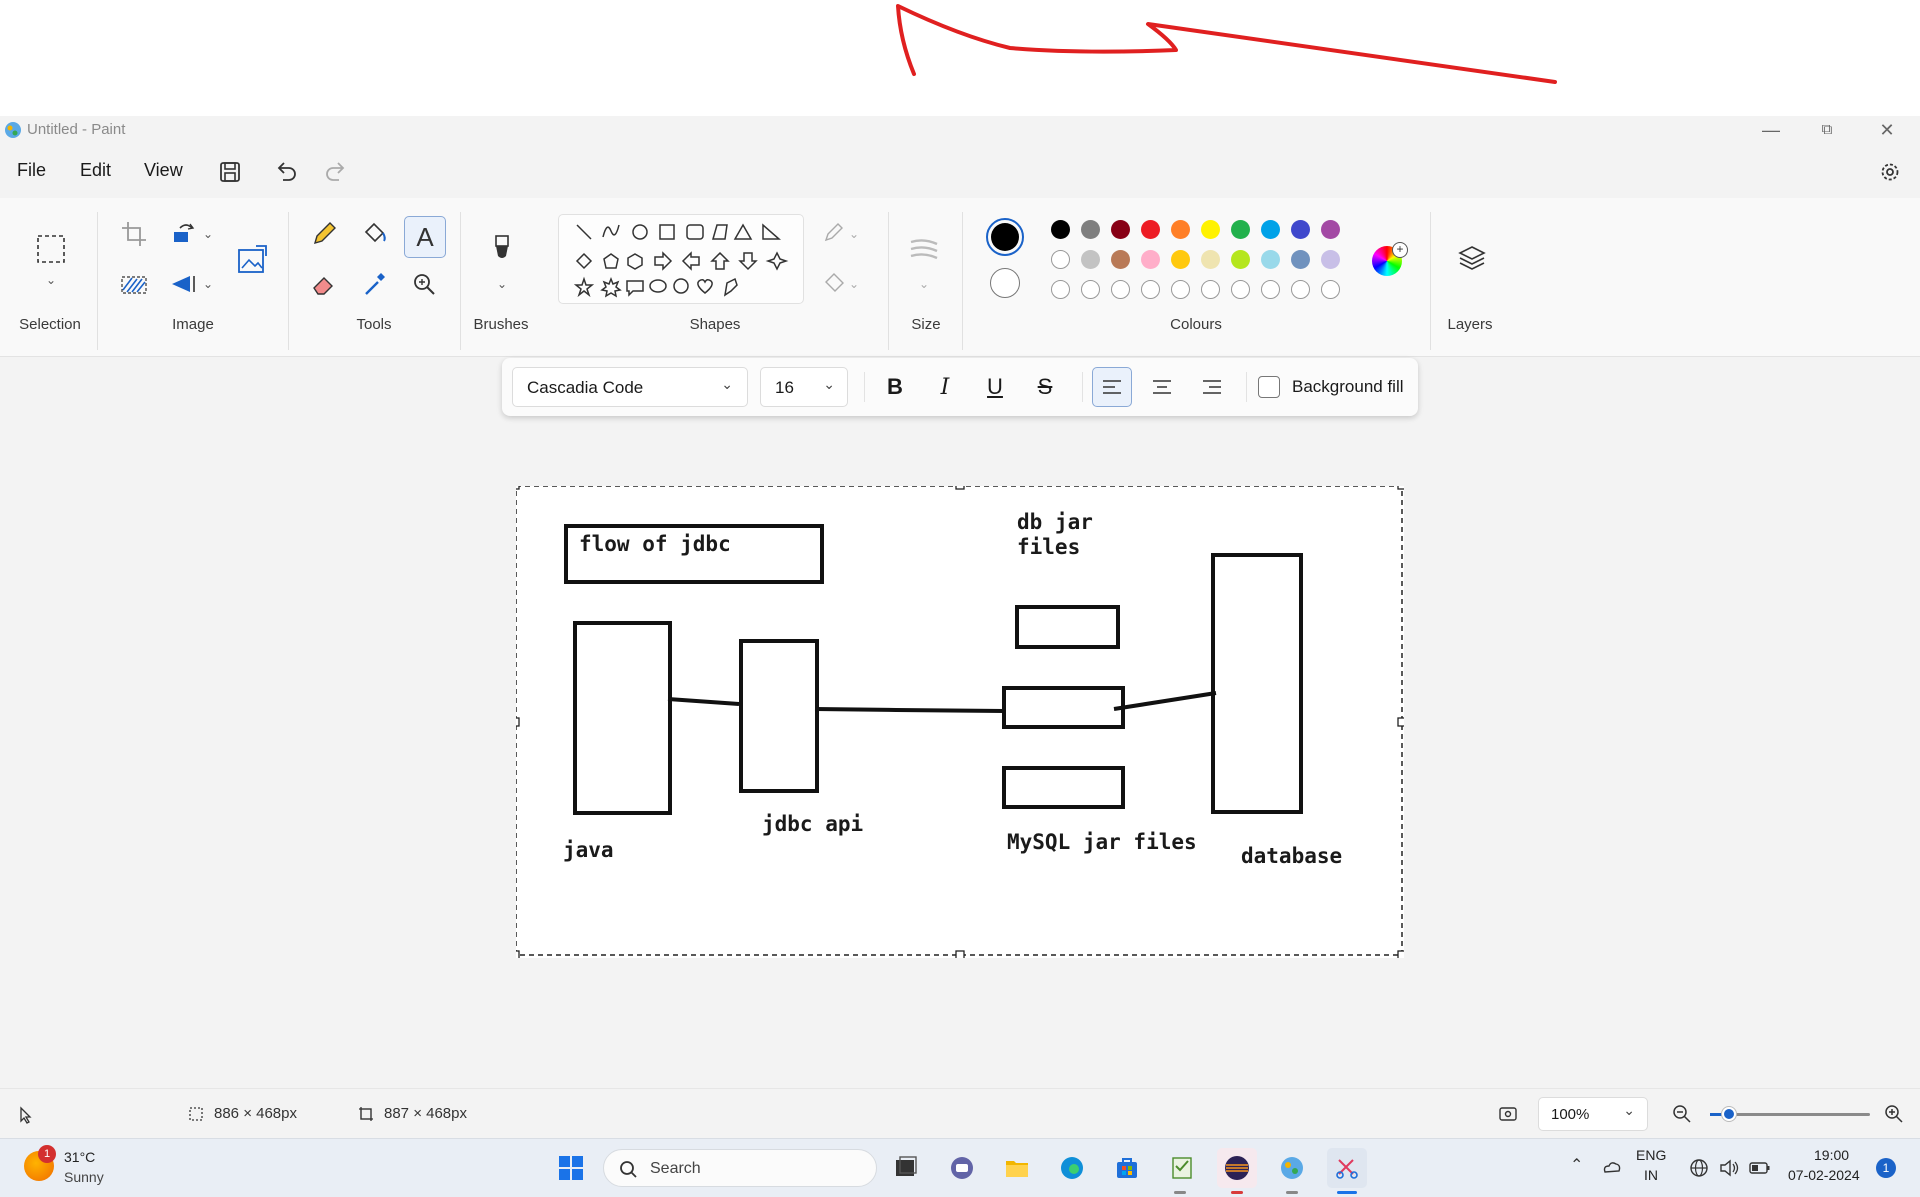 The width and height of the screenshot is (1920, 1197). Describe the element at coordinates (945, 387) in the screenshot. I see `italic-button: I` at that location.